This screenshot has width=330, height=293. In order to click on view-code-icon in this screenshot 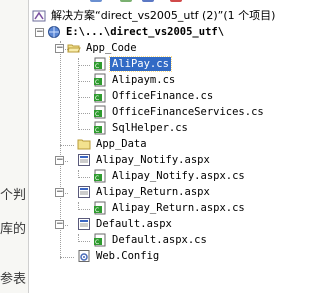, I will do `click(148, 1)`.